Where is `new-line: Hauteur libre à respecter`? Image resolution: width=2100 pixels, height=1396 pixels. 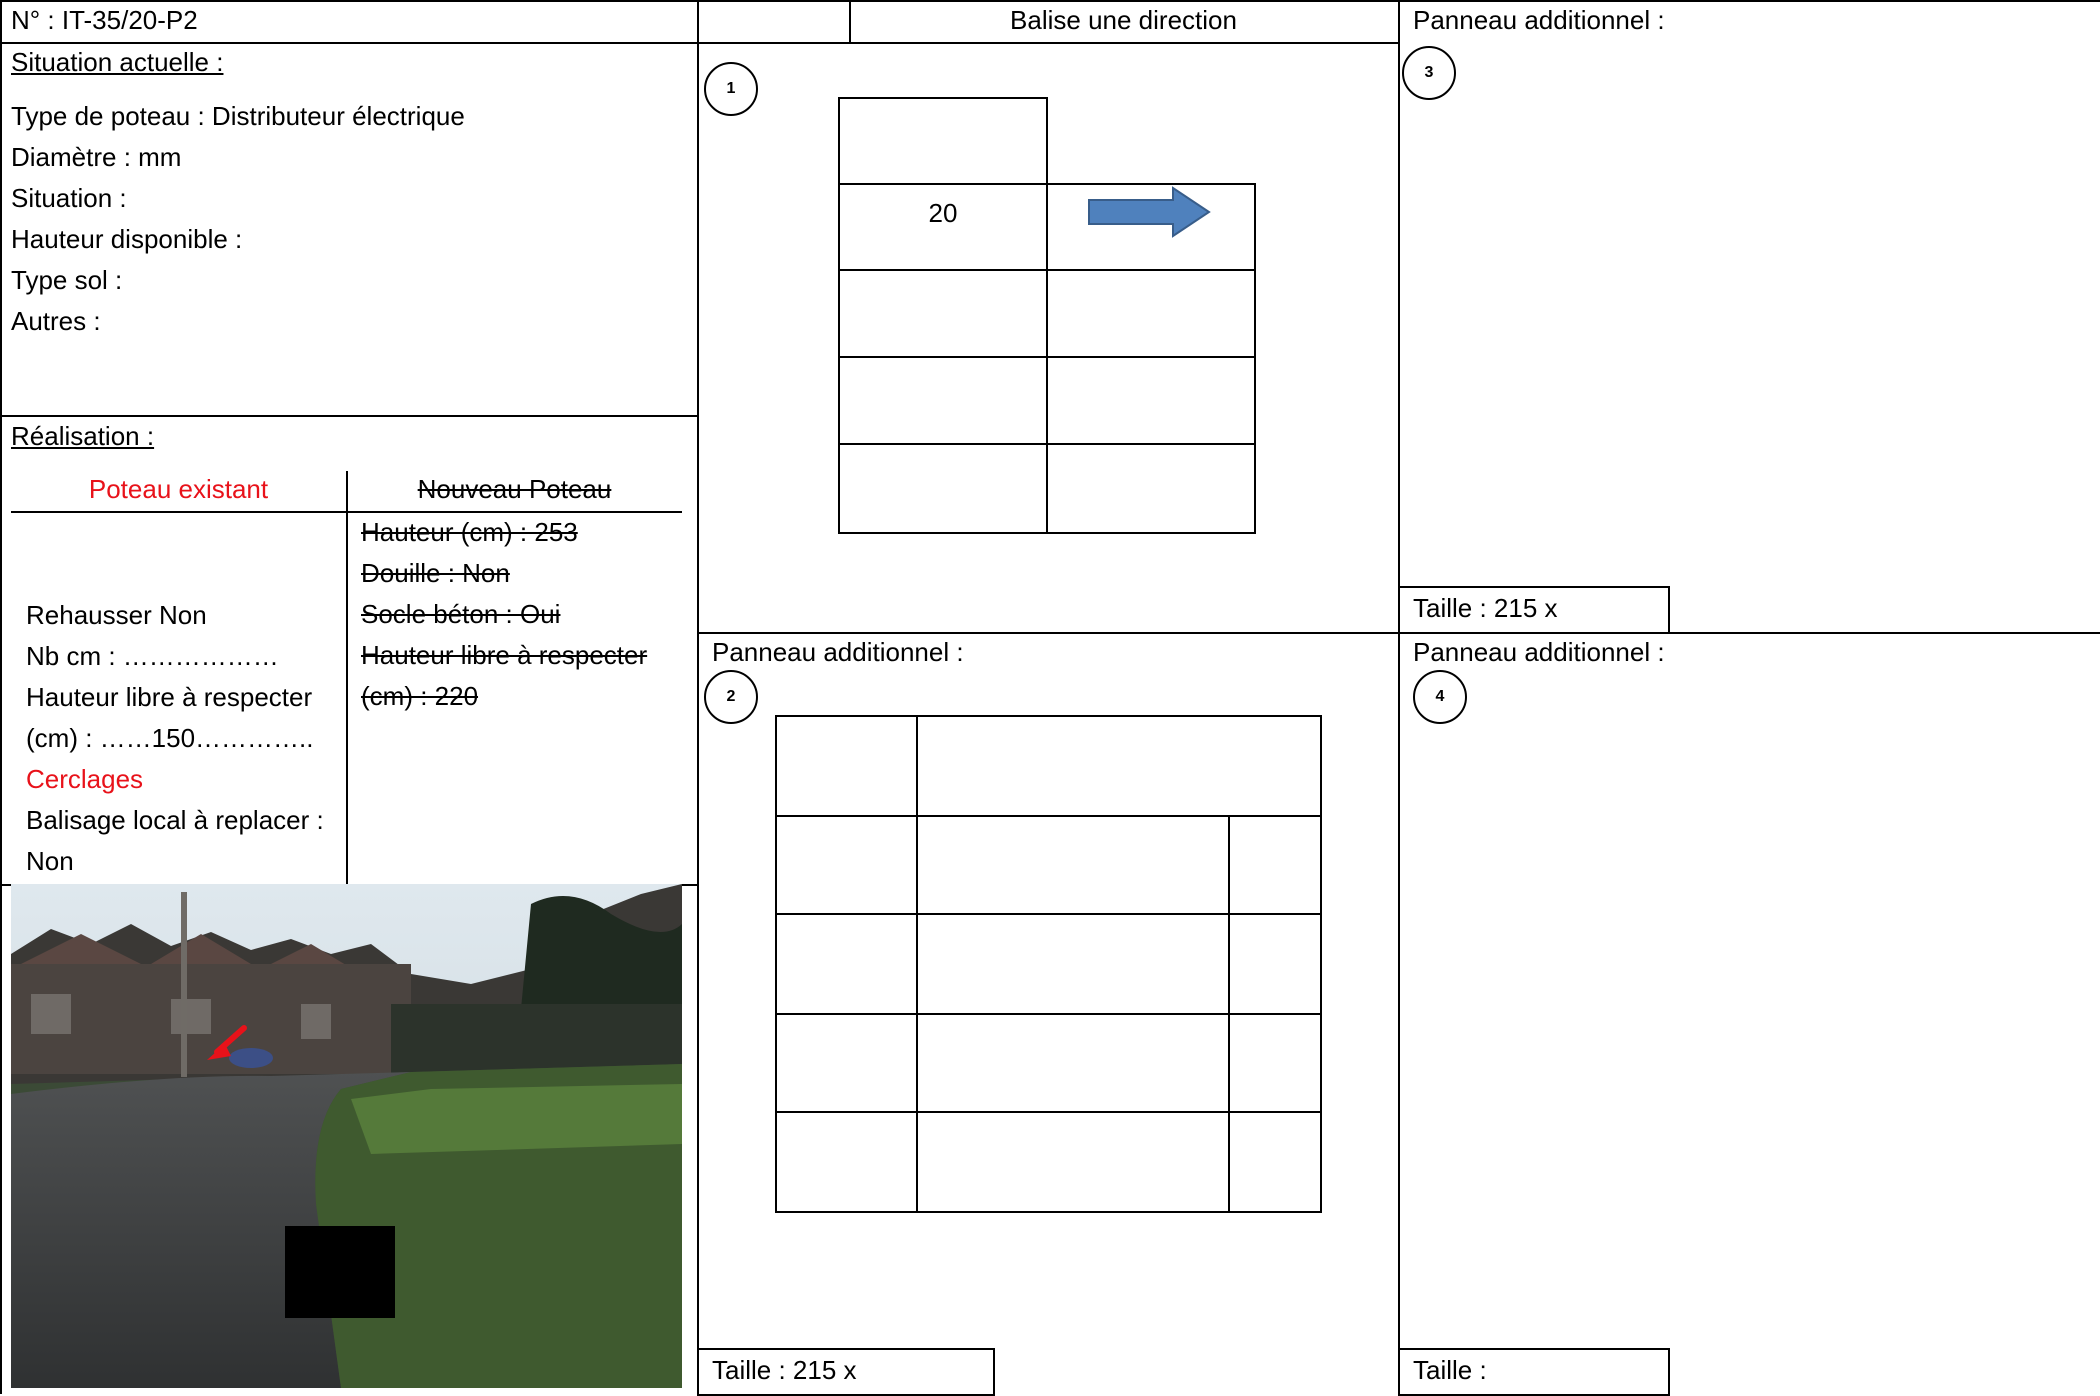
new-line: Hauteur libre à respecter is located at coordinates (504, 655).